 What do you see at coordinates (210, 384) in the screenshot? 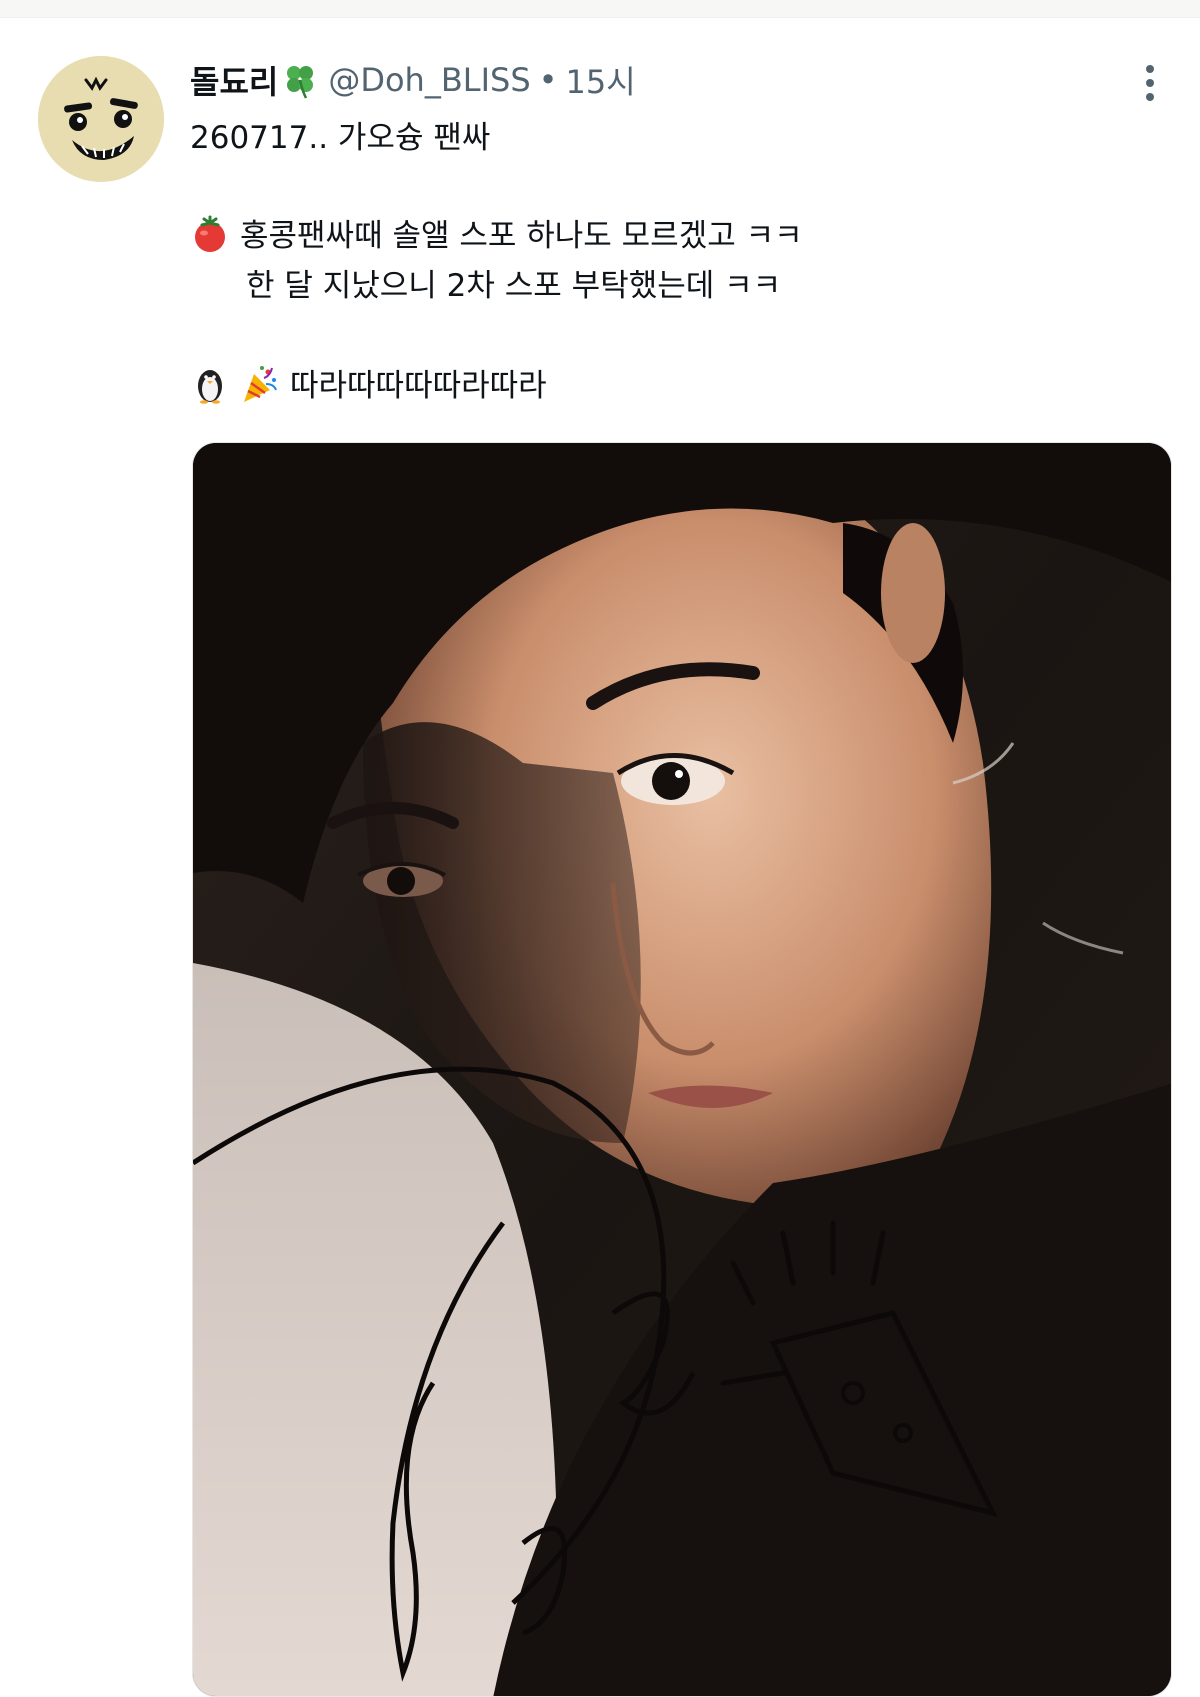
I see `penguin-icon` at bounding box center [210, 384].